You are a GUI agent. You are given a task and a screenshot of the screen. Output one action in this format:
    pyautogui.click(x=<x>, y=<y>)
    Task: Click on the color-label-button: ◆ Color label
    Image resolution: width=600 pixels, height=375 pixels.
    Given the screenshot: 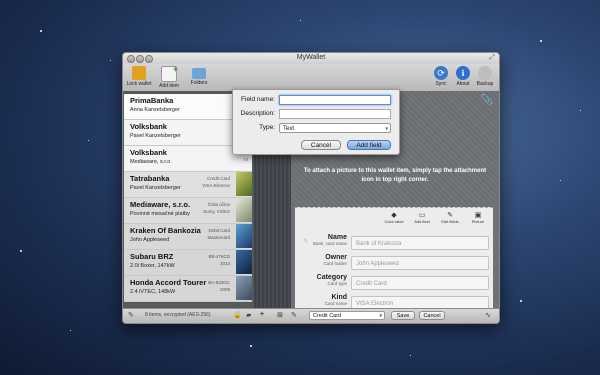 What is the action you would take?
    pyautogui.click(x=394, y=217)
    